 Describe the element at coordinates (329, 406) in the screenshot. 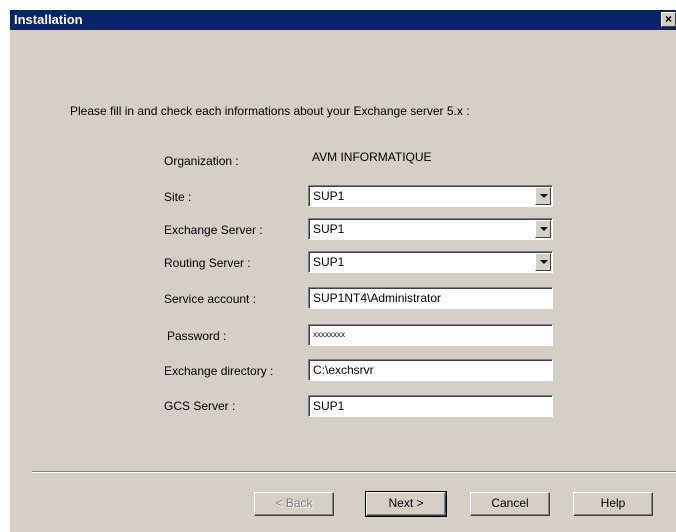

I see `gcs-server-value: SUP1` at that location.